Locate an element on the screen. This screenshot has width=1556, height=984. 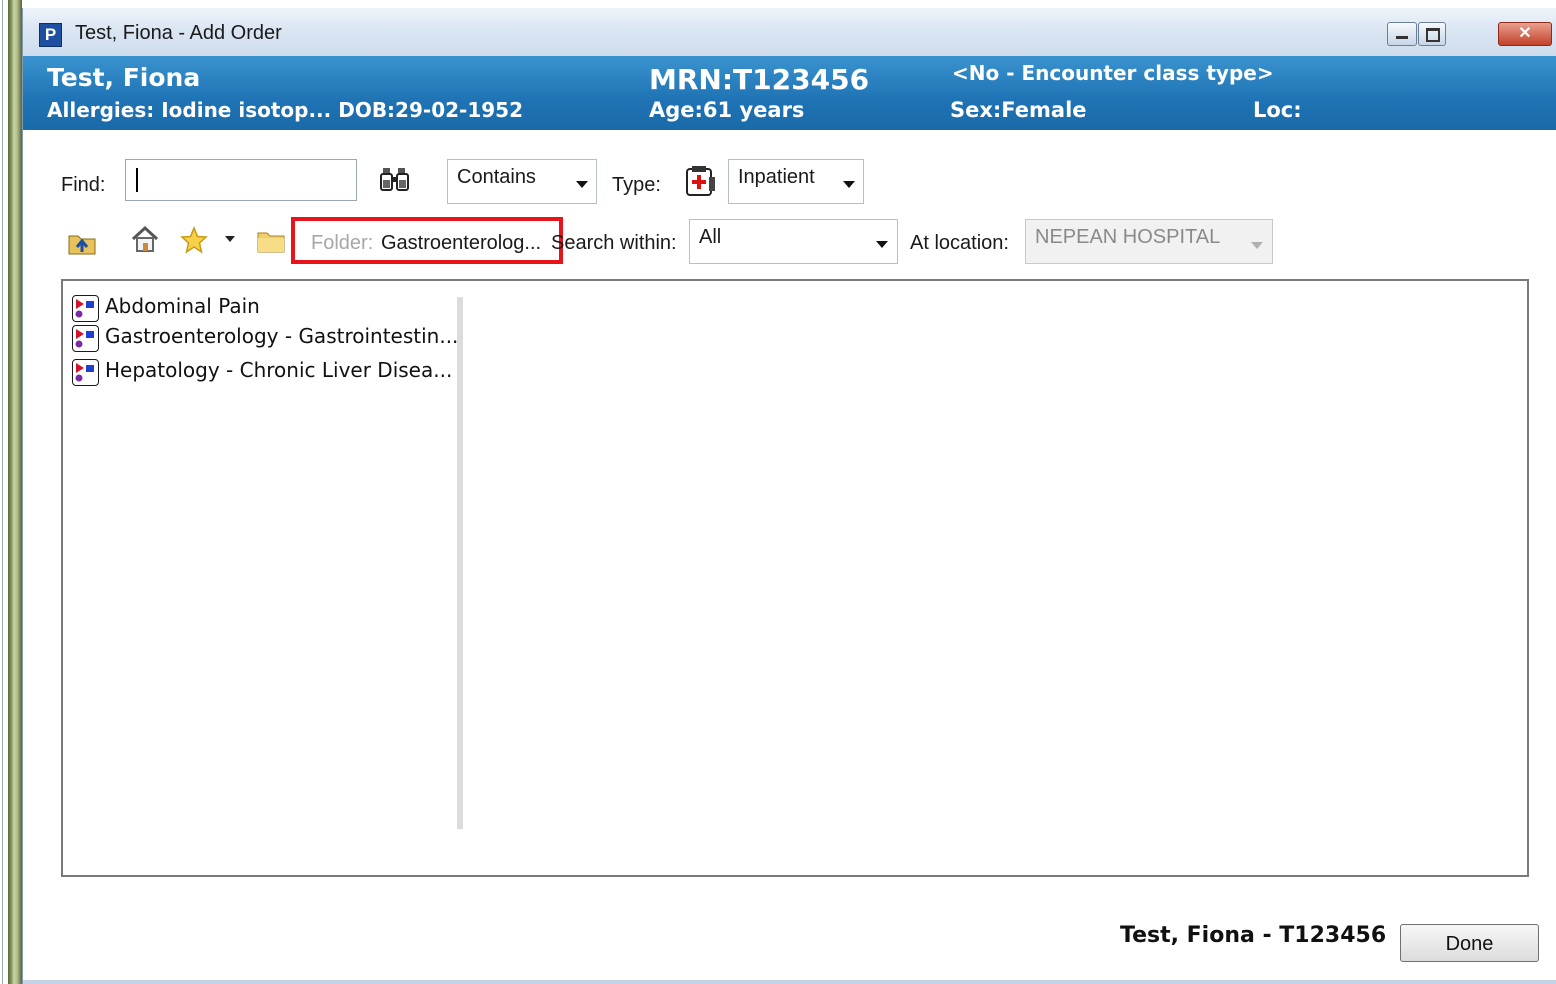
title-bar: P Test, Fiona - Add Order ✕ is located at coordinates (789, 32).